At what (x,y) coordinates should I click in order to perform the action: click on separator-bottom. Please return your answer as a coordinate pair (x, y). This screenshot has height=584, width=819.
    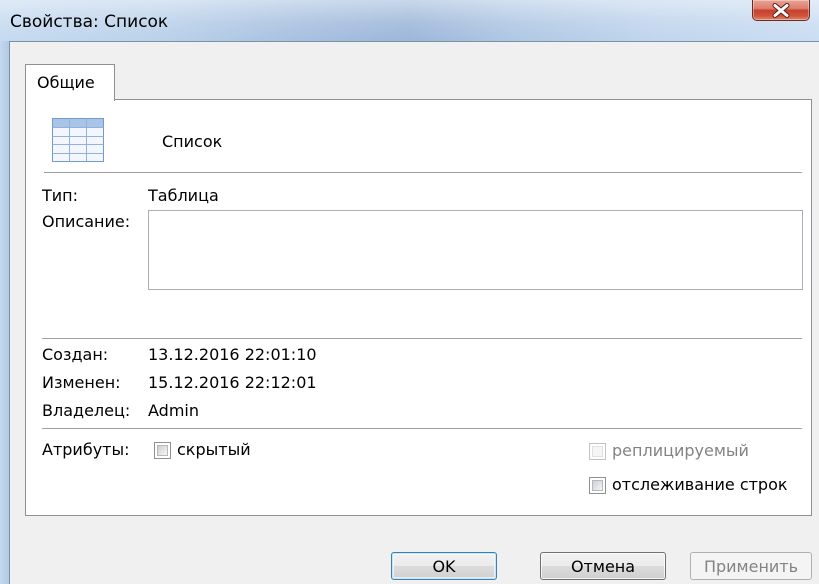
    Looking at the image, I should click on (422, 428).